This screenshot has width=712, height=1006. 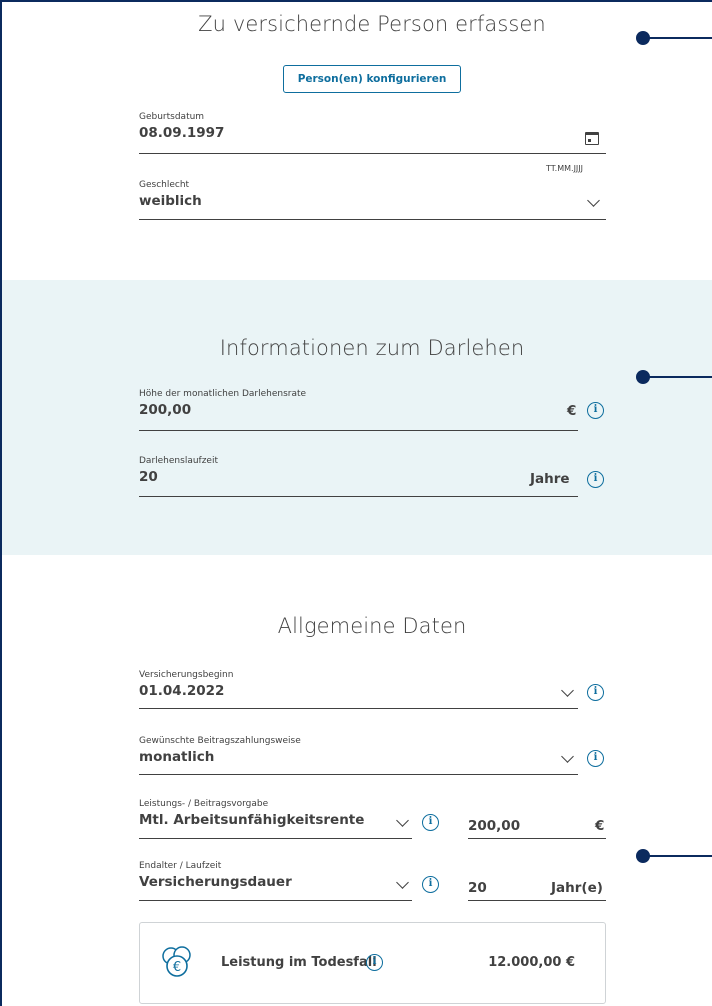 I want to click on monthly-rate-underline, so click(x=358, y=430).